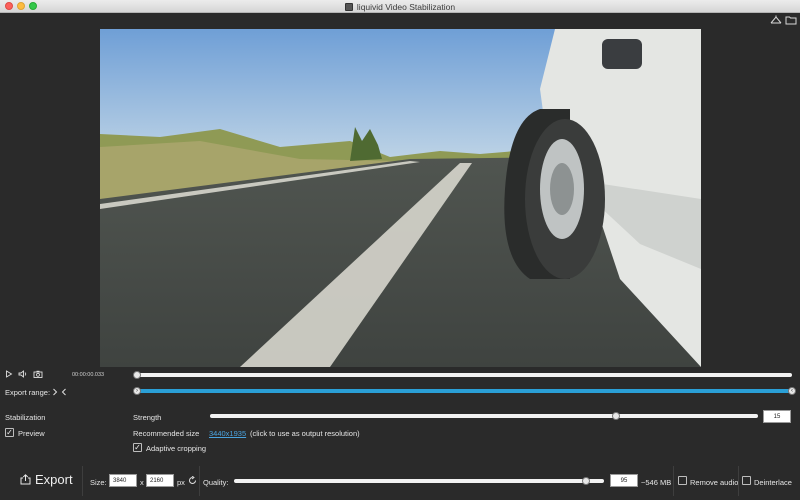  I want to click on export-range-end-handle: ‹, so click(792, 391).